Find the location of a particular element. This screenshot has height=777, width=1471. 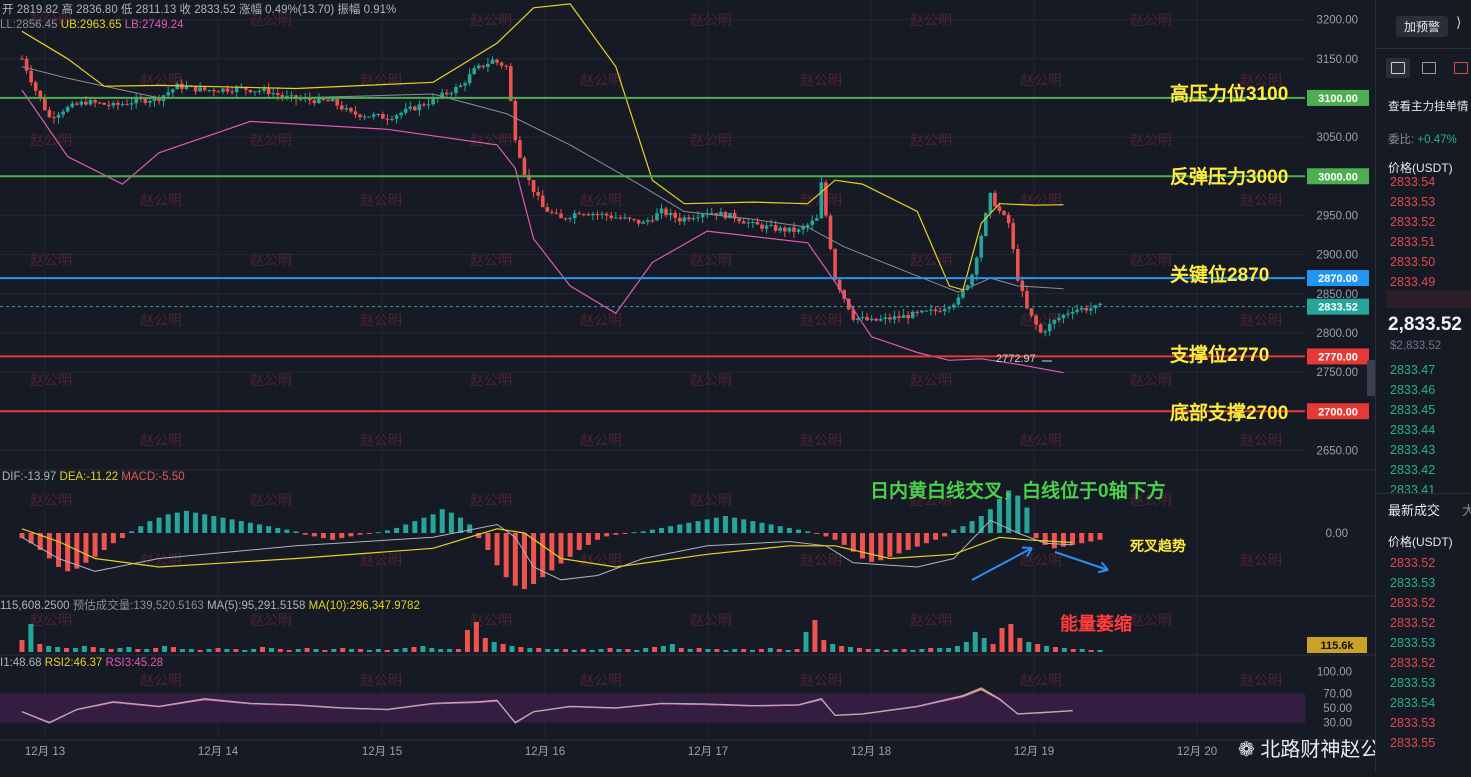

rsi-axis-tick: 70.00 is located at coordinates (1337, 695).